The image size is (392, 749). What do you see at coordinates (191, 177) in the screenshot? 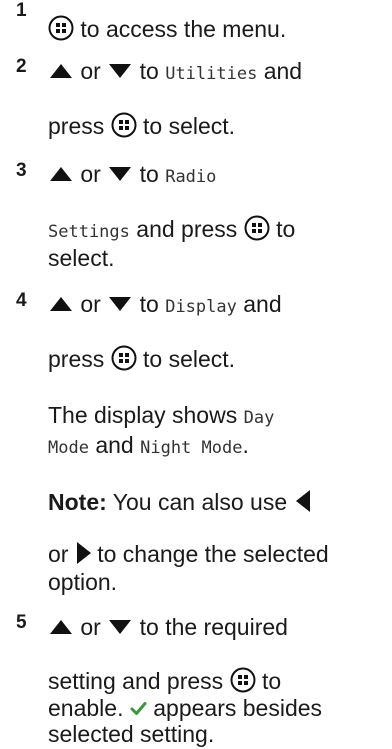
I see `menu-target-radio: Radio` at bounding box center [191, 177].